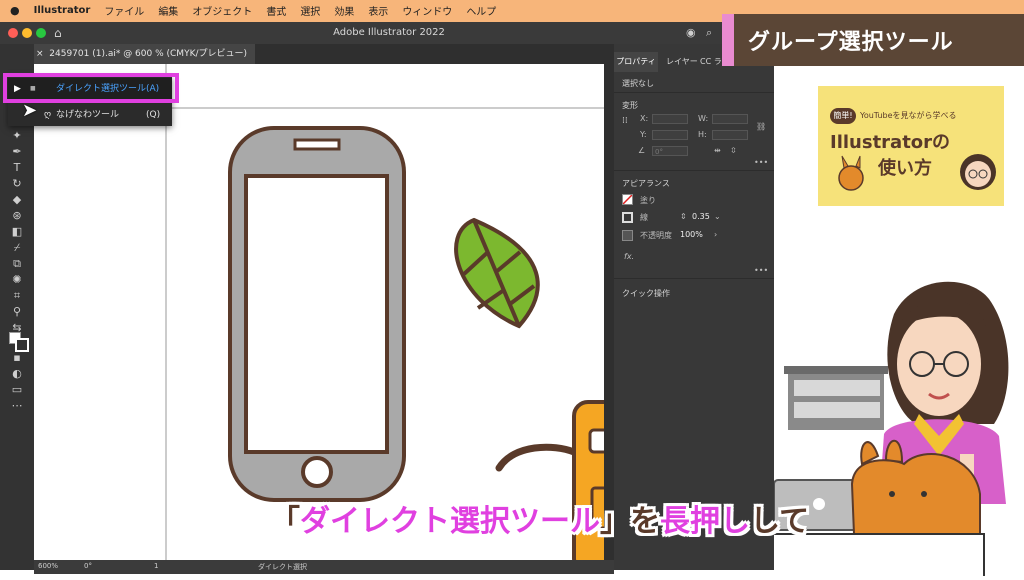 The height and width of the screenshot is (580, 1024). Describe the element at coordinates (630, 521) in the screenshot. I see `caption-close: 」を` at that location.